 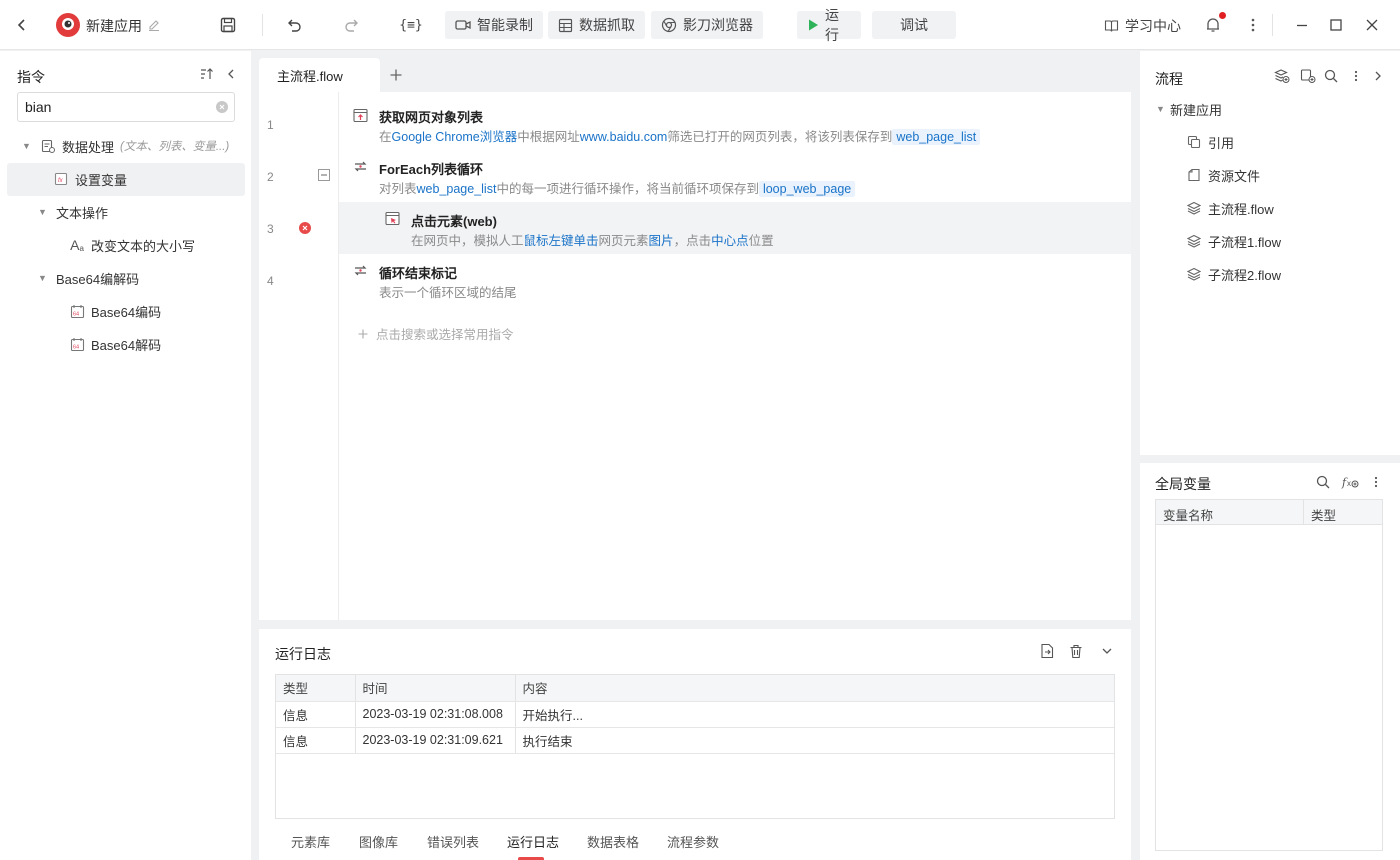 I want to click on flow-item-main-flow: 主流程.flow, so click(x=1230, y=208).